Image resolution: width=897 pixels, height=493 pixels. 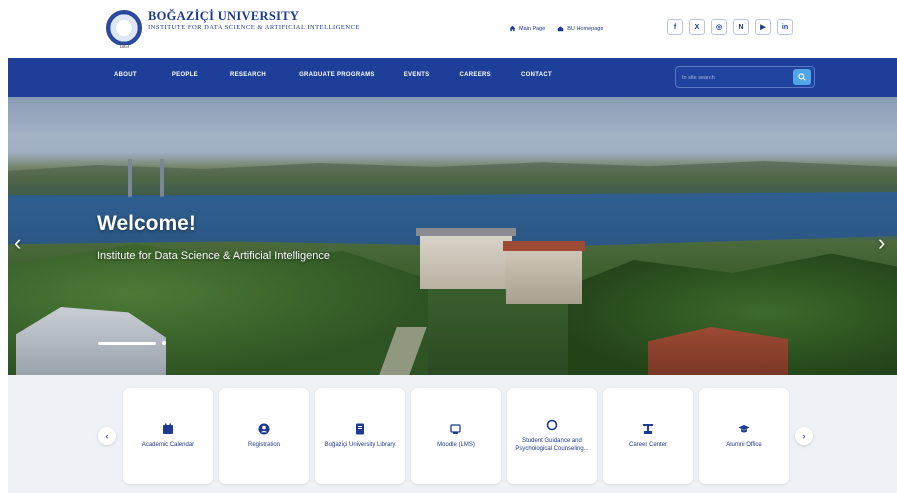 What do you see at coordinates (164, 343) in the screenshot?
I see `slider-dot` at bounding box center [164, 343].